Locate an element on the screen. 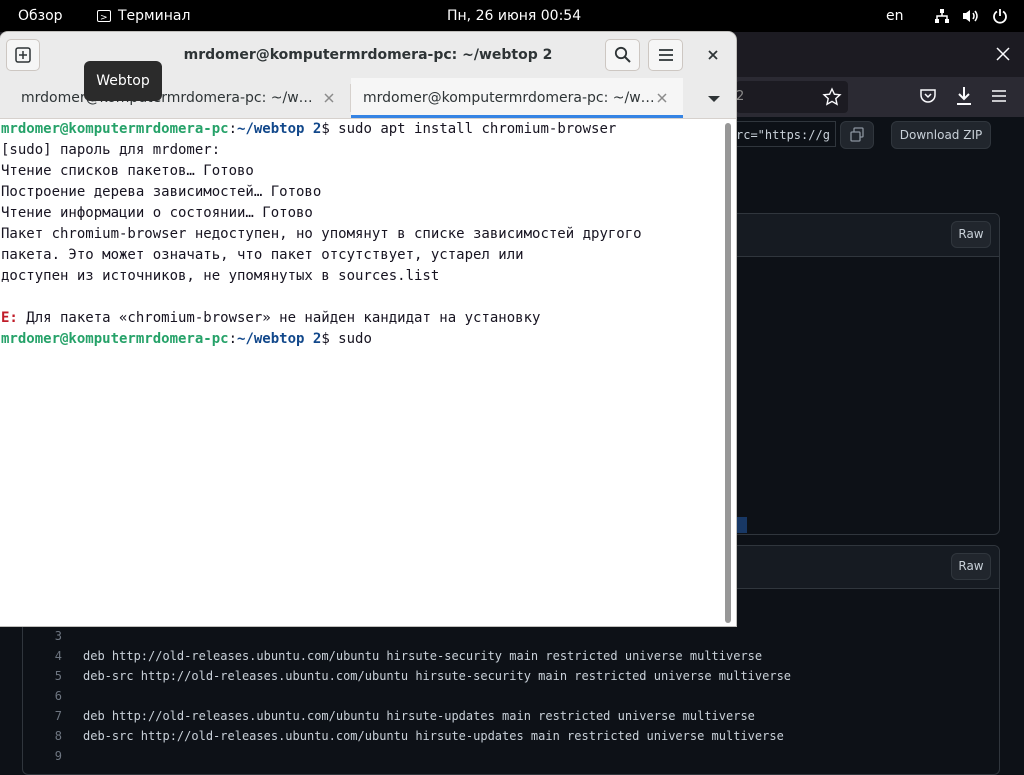  terminal-icon is located at coordinates (104, 18).